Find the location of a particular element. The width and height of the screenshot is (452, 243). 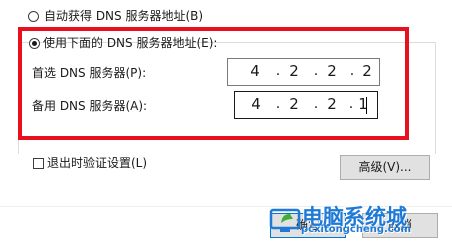

preferred-dns-input: 4 . 2 . 2 . 2 is located at coordinates (303, 72).